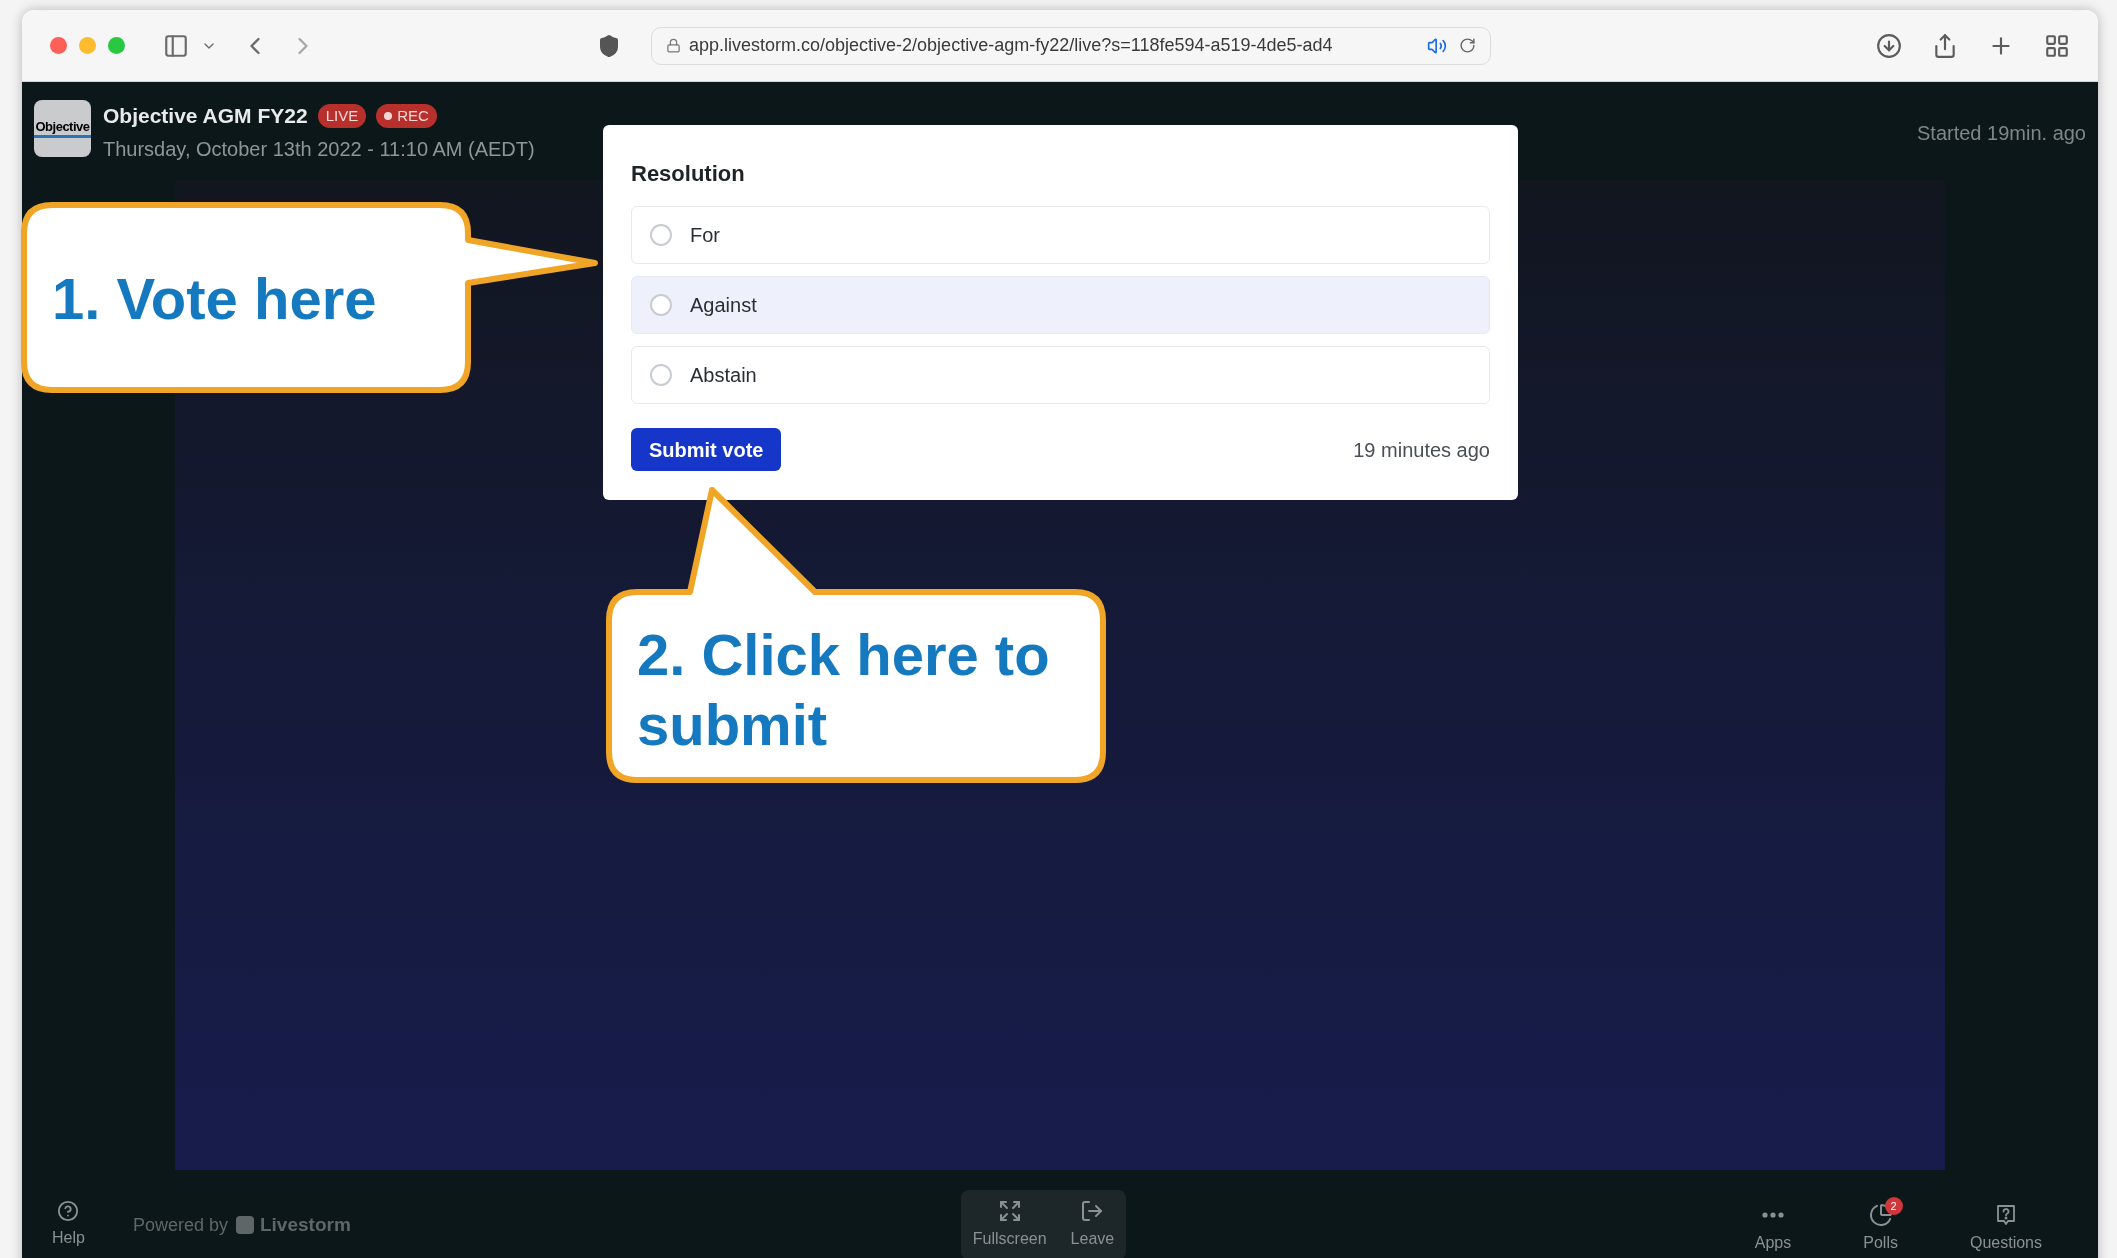 Image resolution: width=2117 pixels, height=1258 pixels. Describe the element at coordinates (58, 45) in the screenshot. I see `close-window-icon` at that location.